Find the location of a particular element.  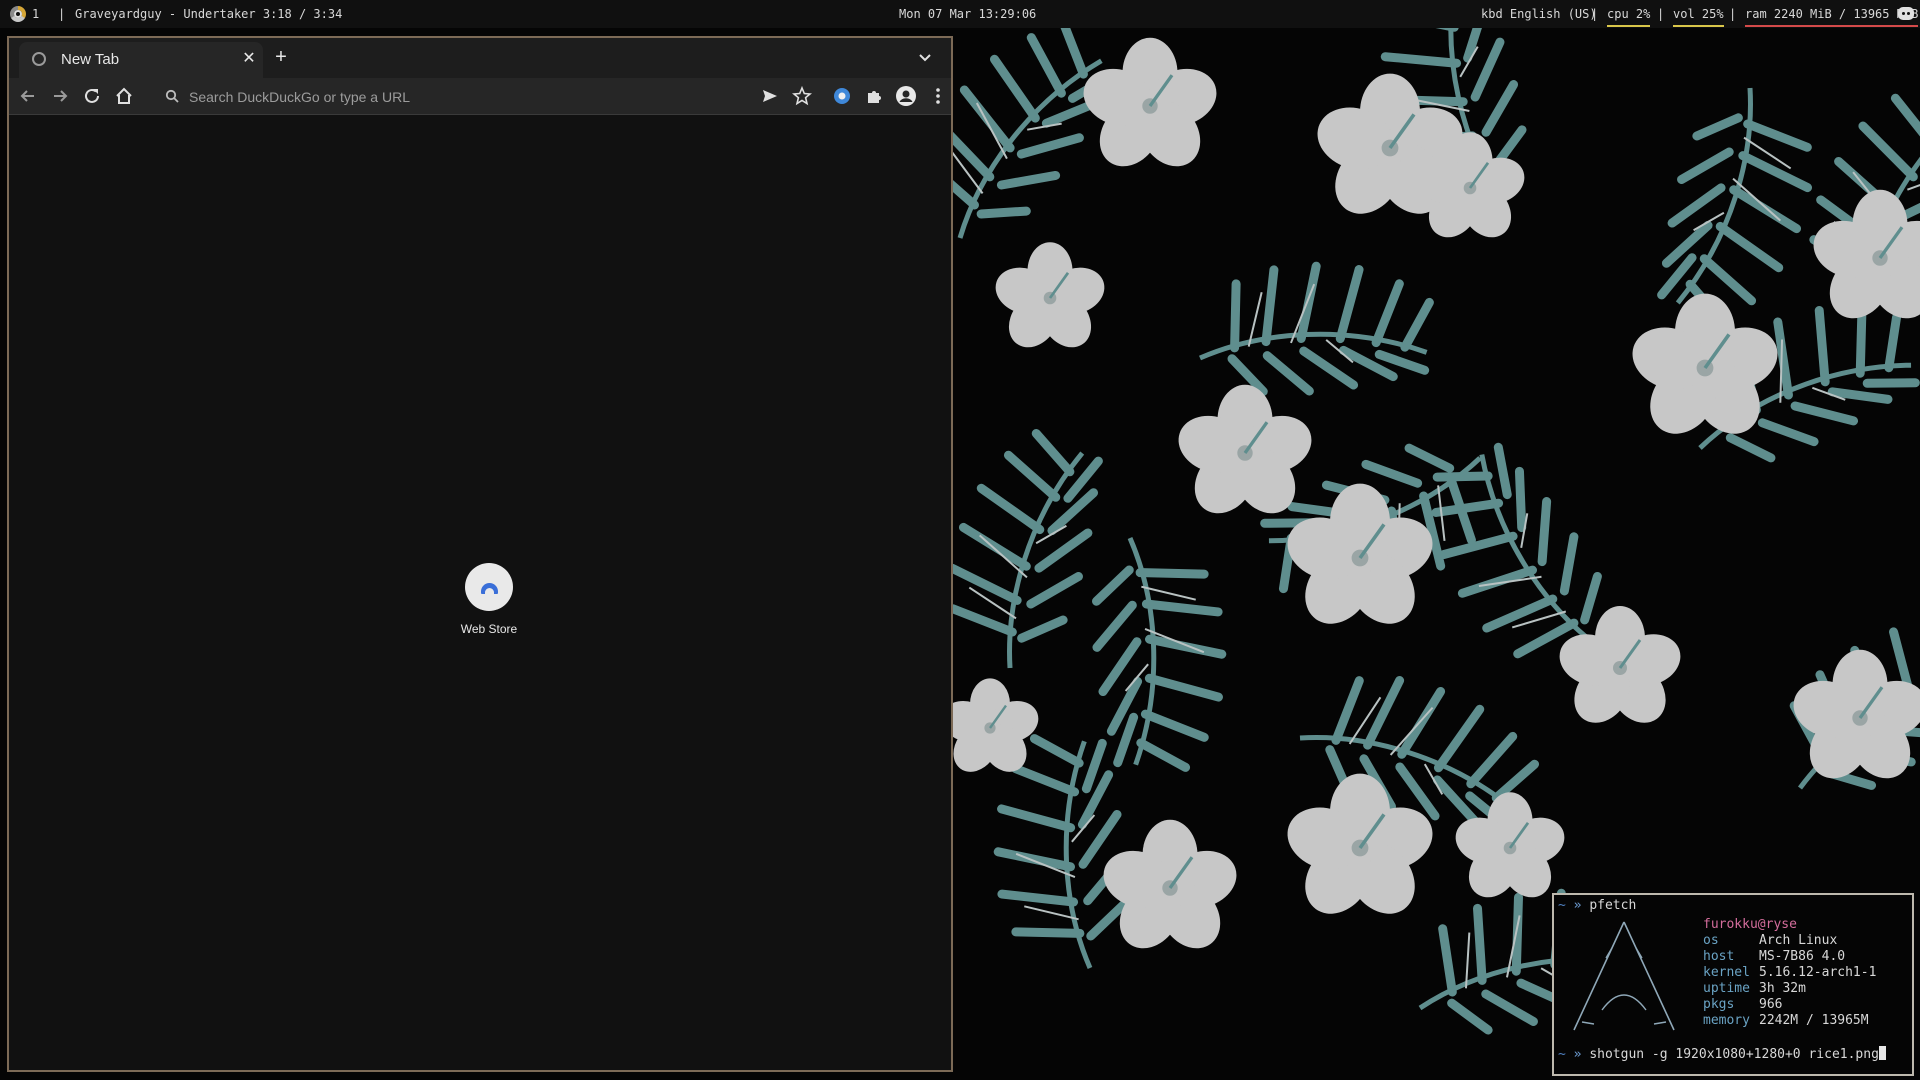

ram-usage: ram 2240 MiB / 13965 MiB is located at coordinates (1832, 14).